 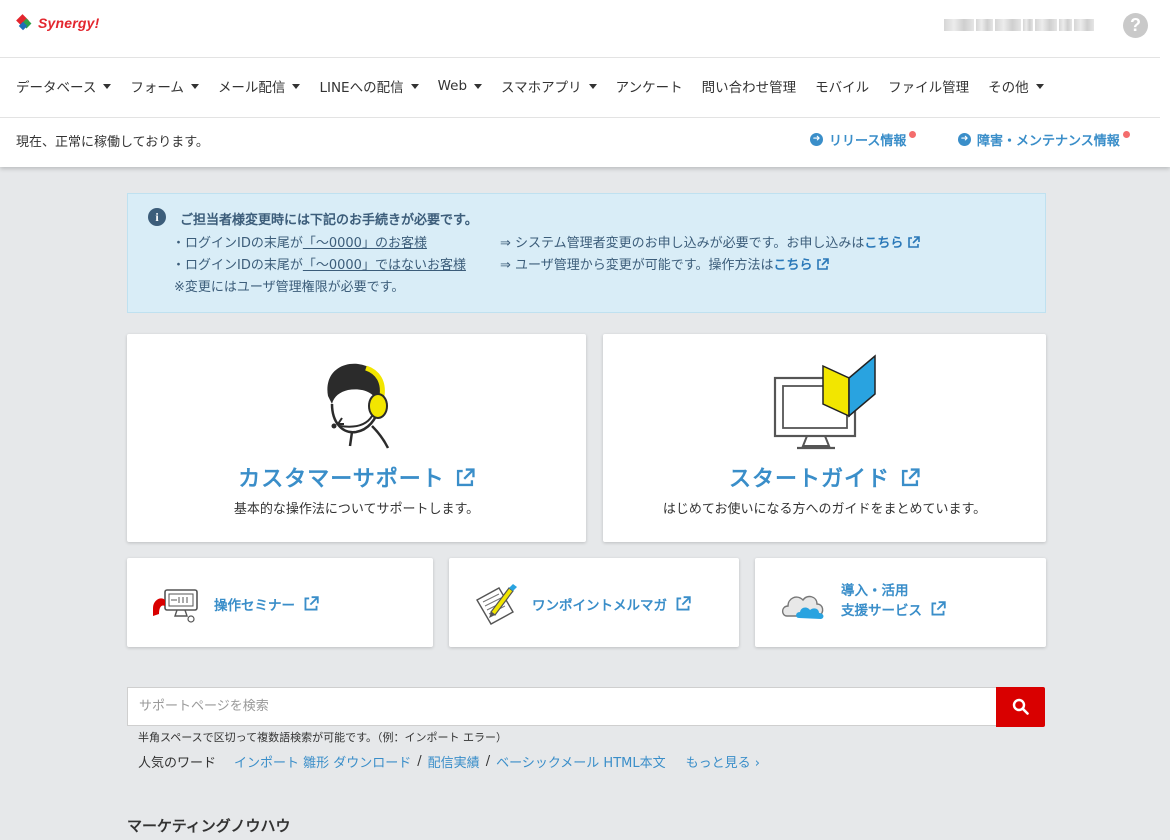 I want to click on start-guide-card: スタートガイド はじめてお使いになる方へのガイドをまとめています。, so click(x=824, y=438).